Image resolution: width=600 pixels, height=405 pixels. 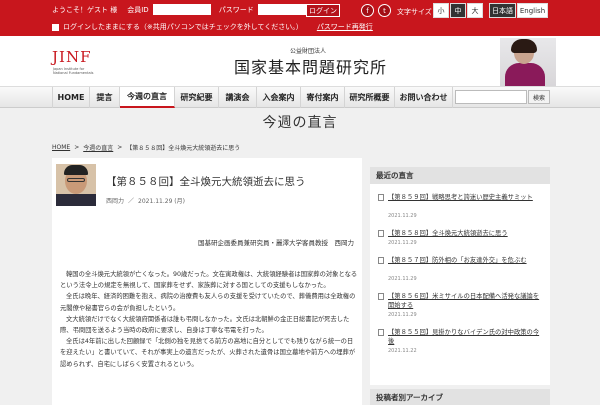 What do you see at coordinates (539, 97) in the screenshot?
I see `search-button: 検索` at bounding box center [539, 97].